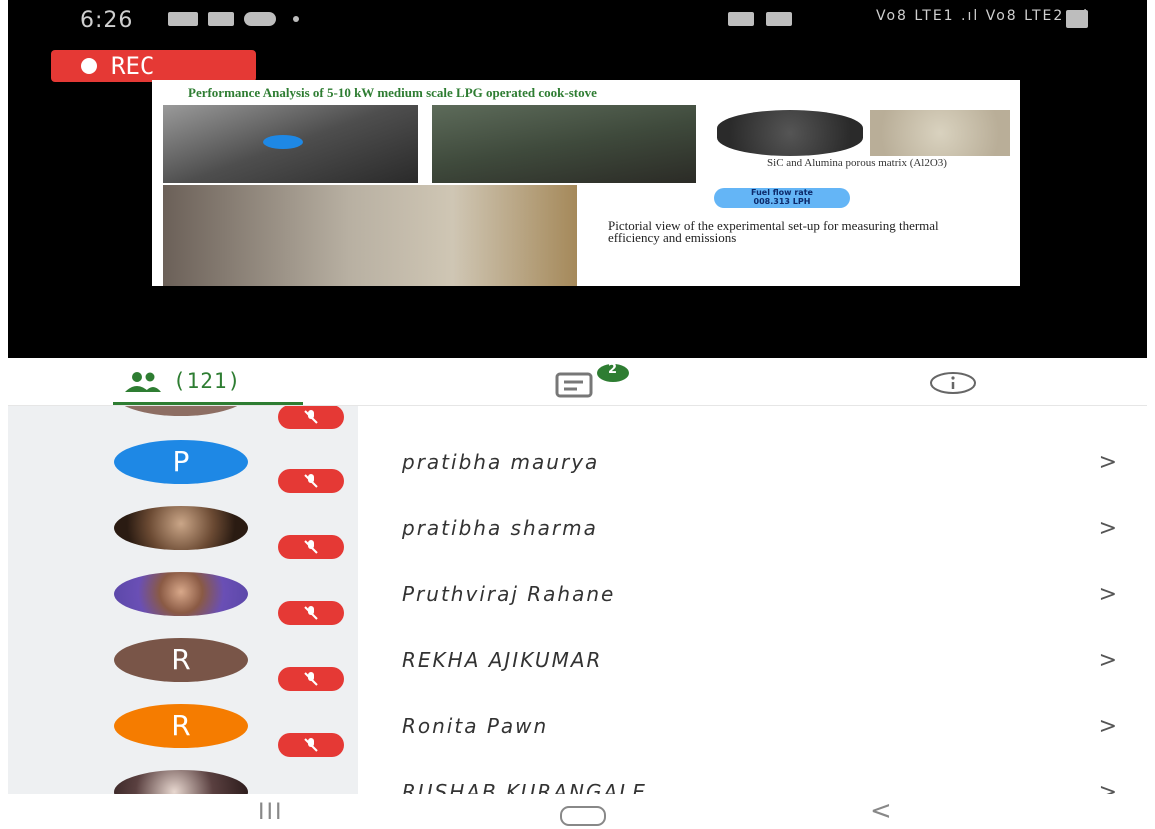 The height and width of the screenshot is (829, 1155). What do you see at coordinates (500, 528) in the screenshot?
I see `participant-name: pratibha sharma` at bounding box center [500, 528].